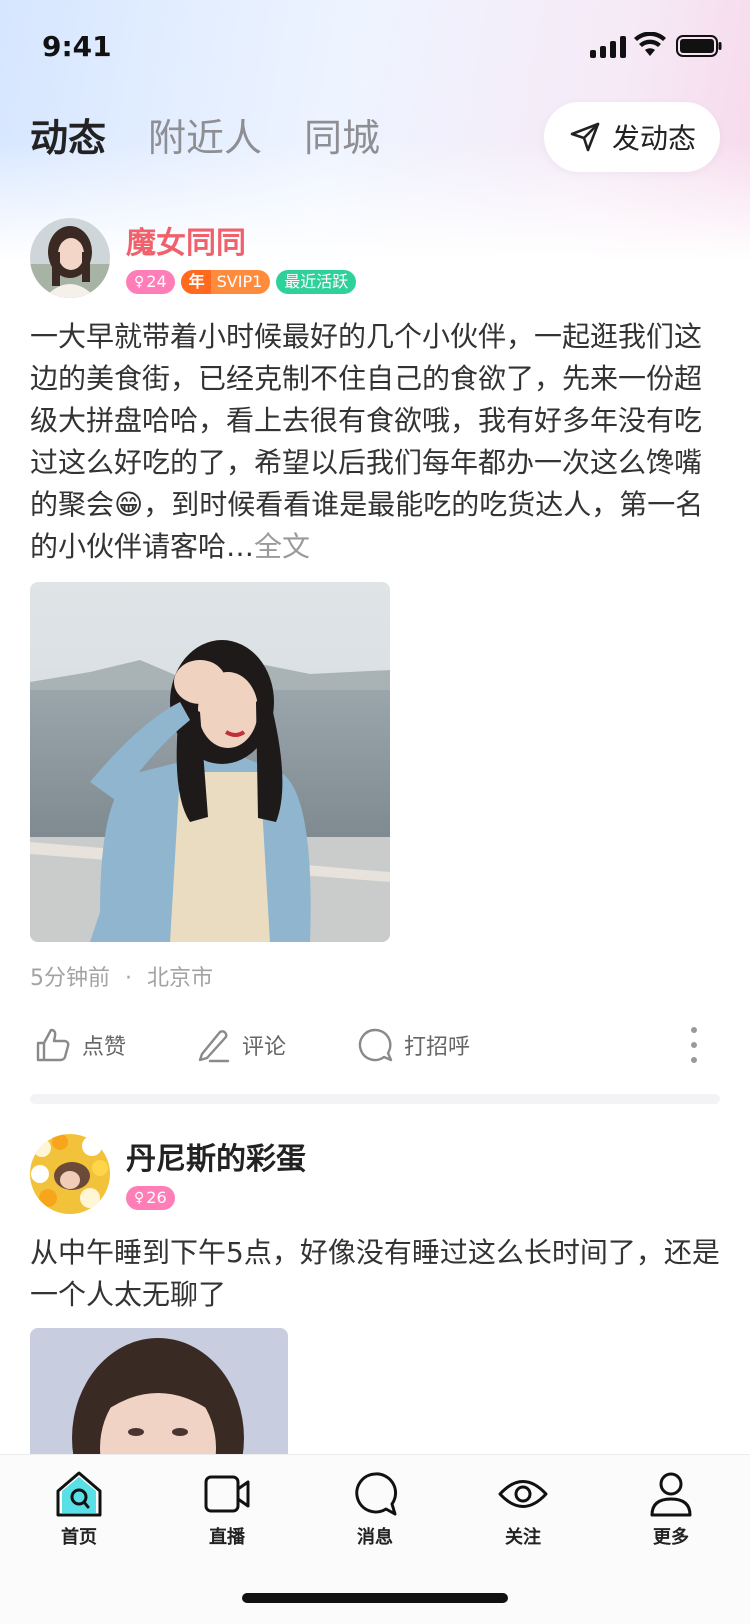  I want to click on svip-badge: 年 SVIP1, so click(225, 282).